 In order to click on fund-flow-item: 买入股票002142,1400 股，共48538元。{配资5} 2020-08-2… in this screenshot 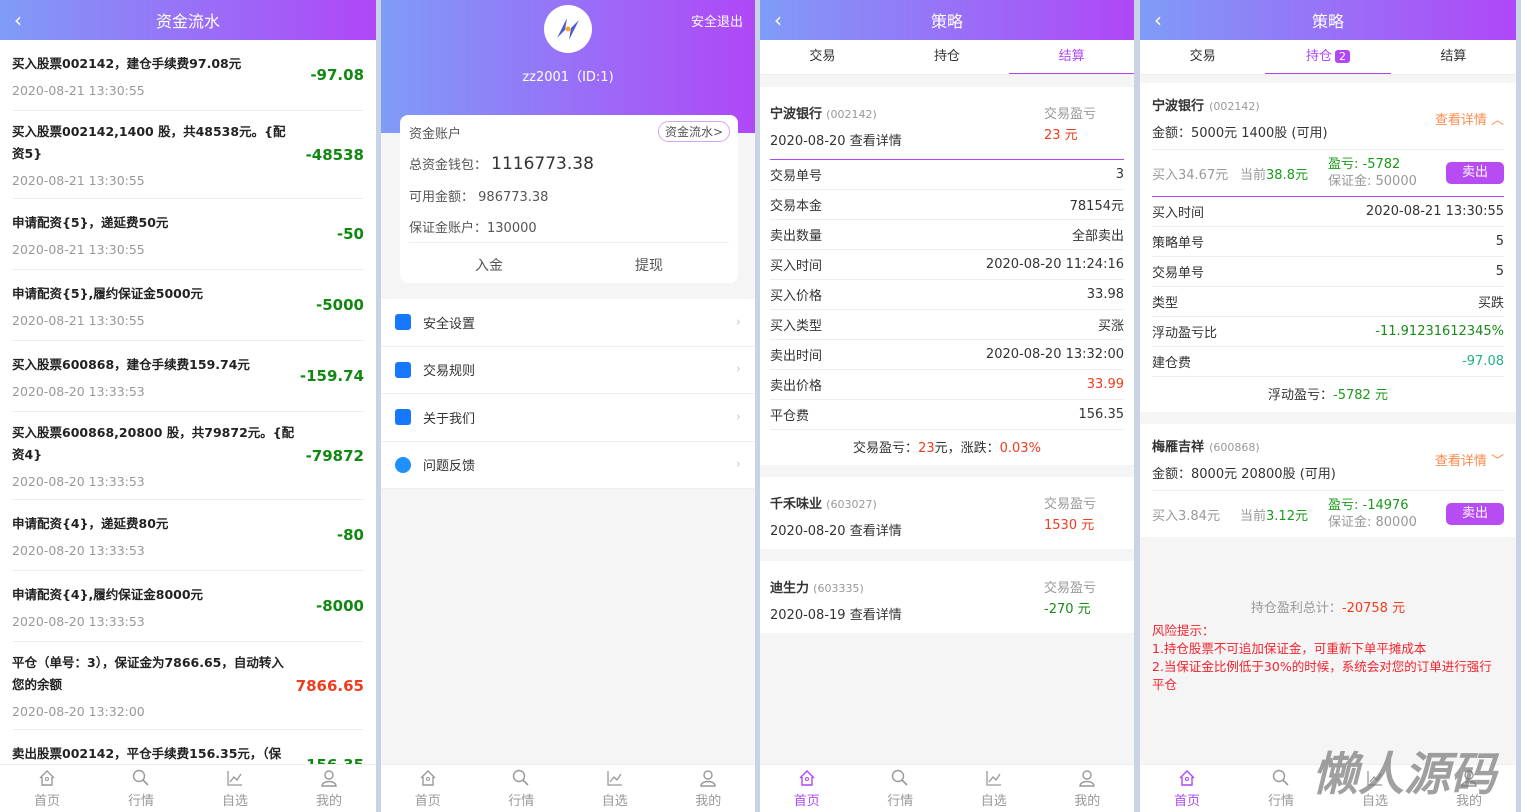, I will do `click(188, 155)`.